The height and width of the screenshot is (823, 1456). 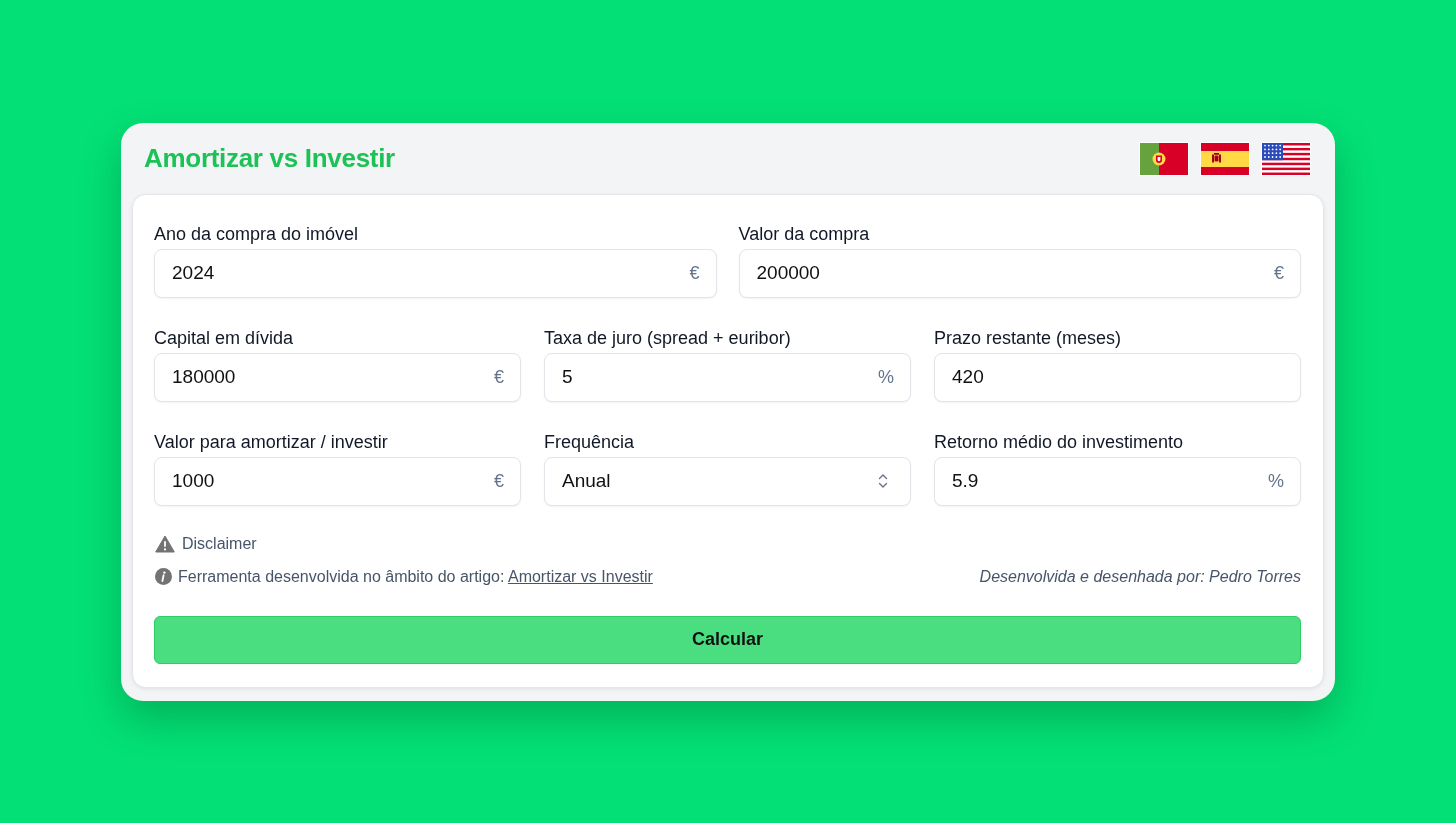 I want to click on info-text: Ferramenta desenvolvida no âmbito do artigo: Amortizar vs Investir, so click(x=415, y=576).